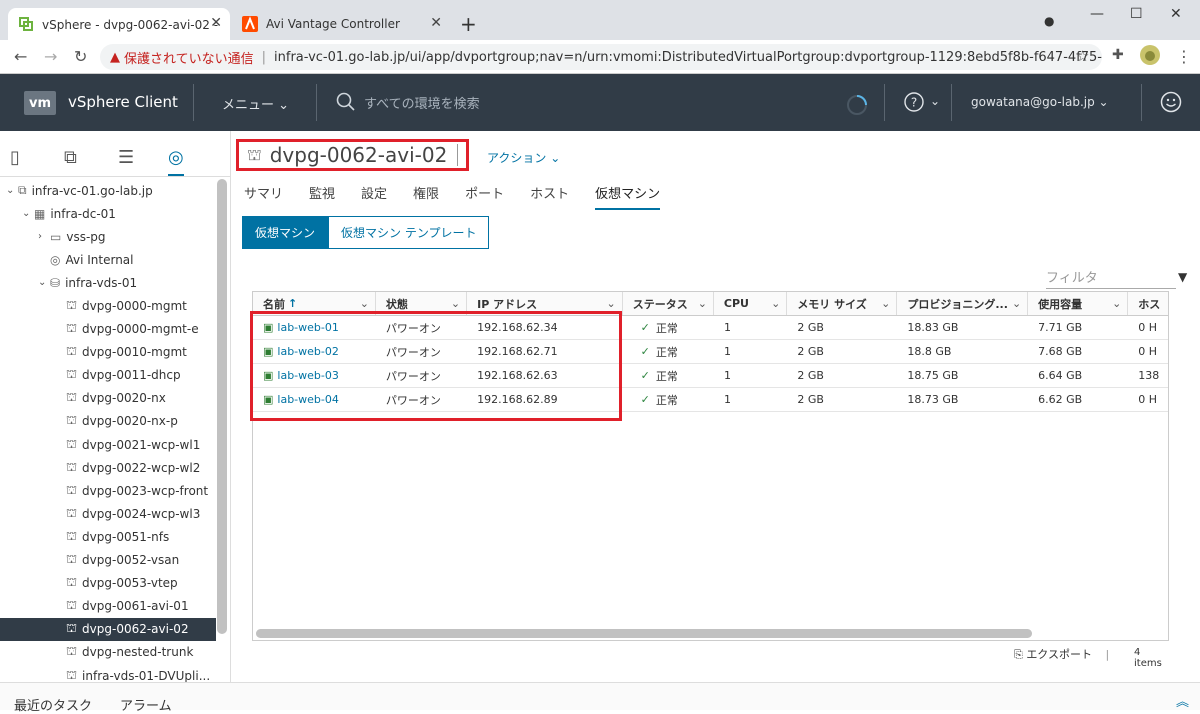  I want to click on minimize-button: —, so click(1097, 14).